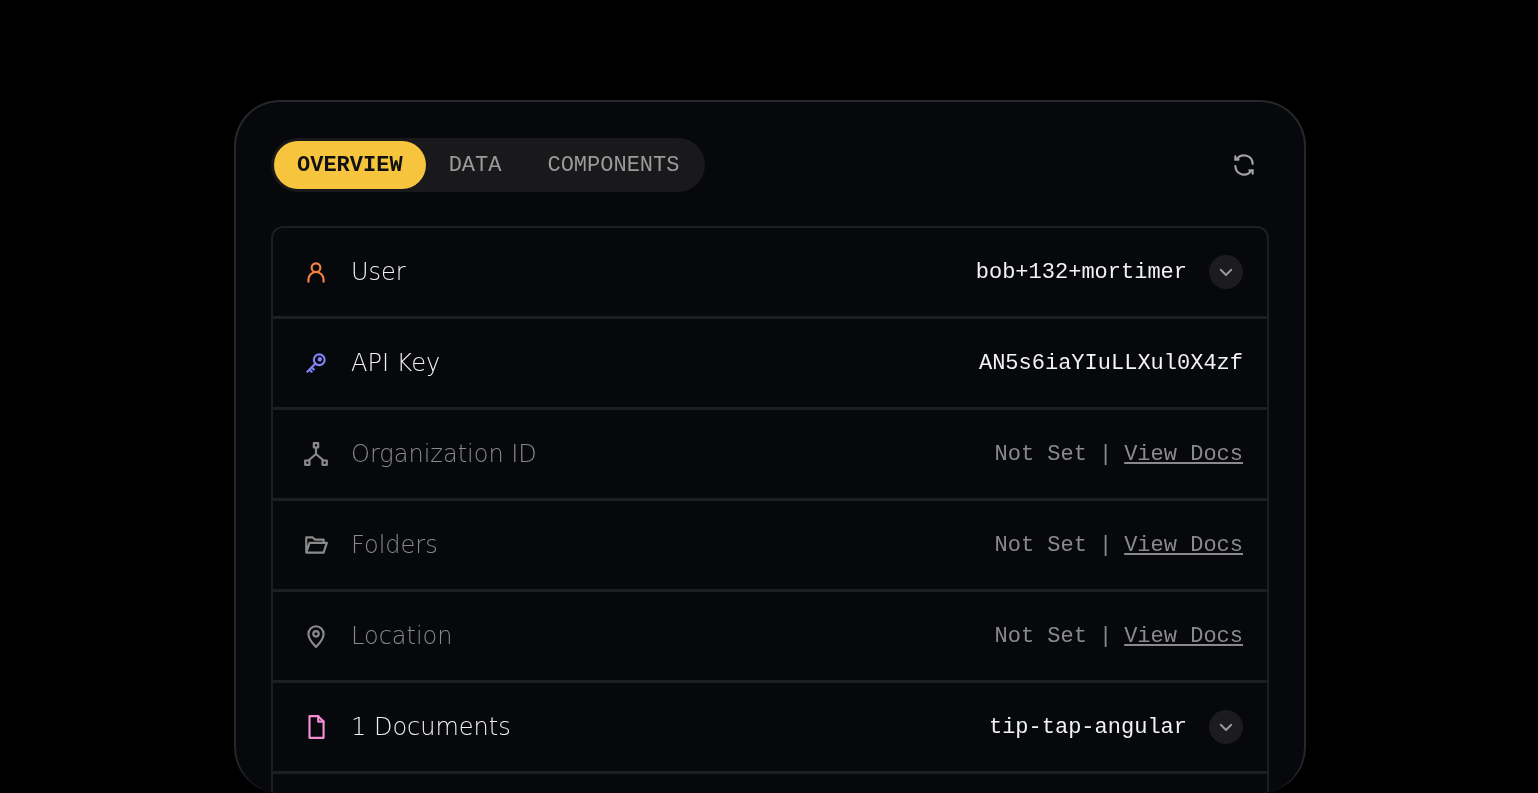 Image resolution: width=1538 pixels, height=793 pixels. I want to click on row-value: tip-tap-angular, so click(1087, 727).